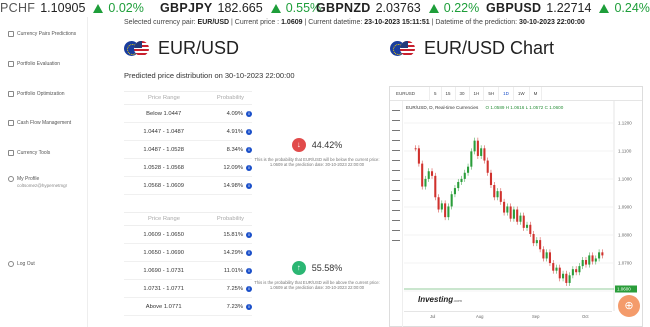  Describe the element at coordinates (163, 270) in the screenshot. I see `price-range: 1.0690 - 1.0731` at that location.